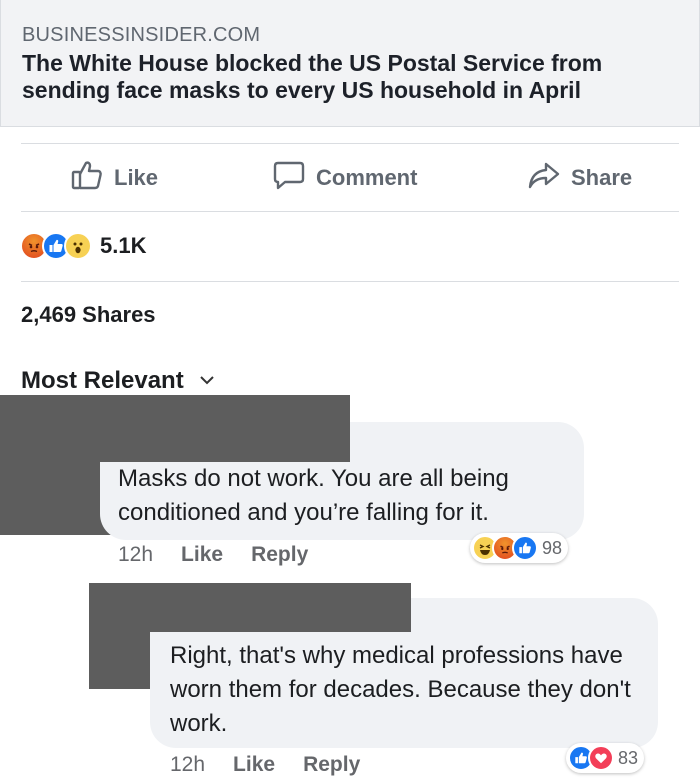  I want to click on comment-reaction-count: 98, so click(552, 547).